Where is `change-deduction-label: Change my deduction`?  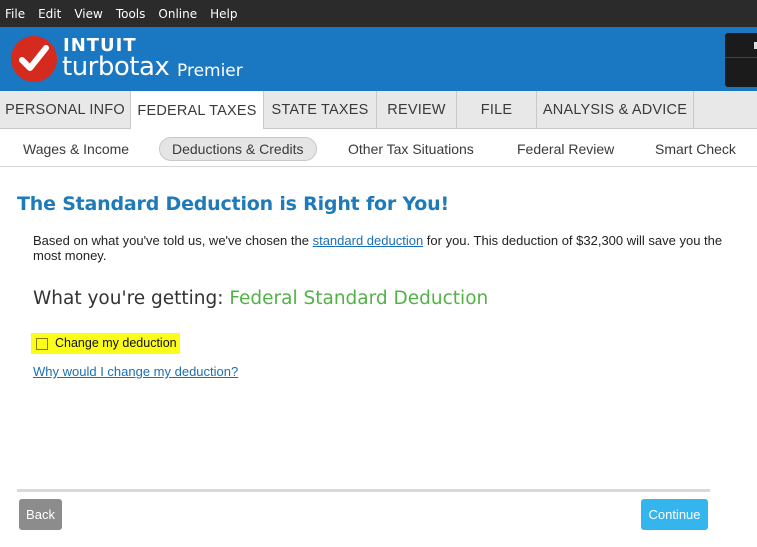 change-deduction-label: Change my deduction is located at coordinates (116, 343).